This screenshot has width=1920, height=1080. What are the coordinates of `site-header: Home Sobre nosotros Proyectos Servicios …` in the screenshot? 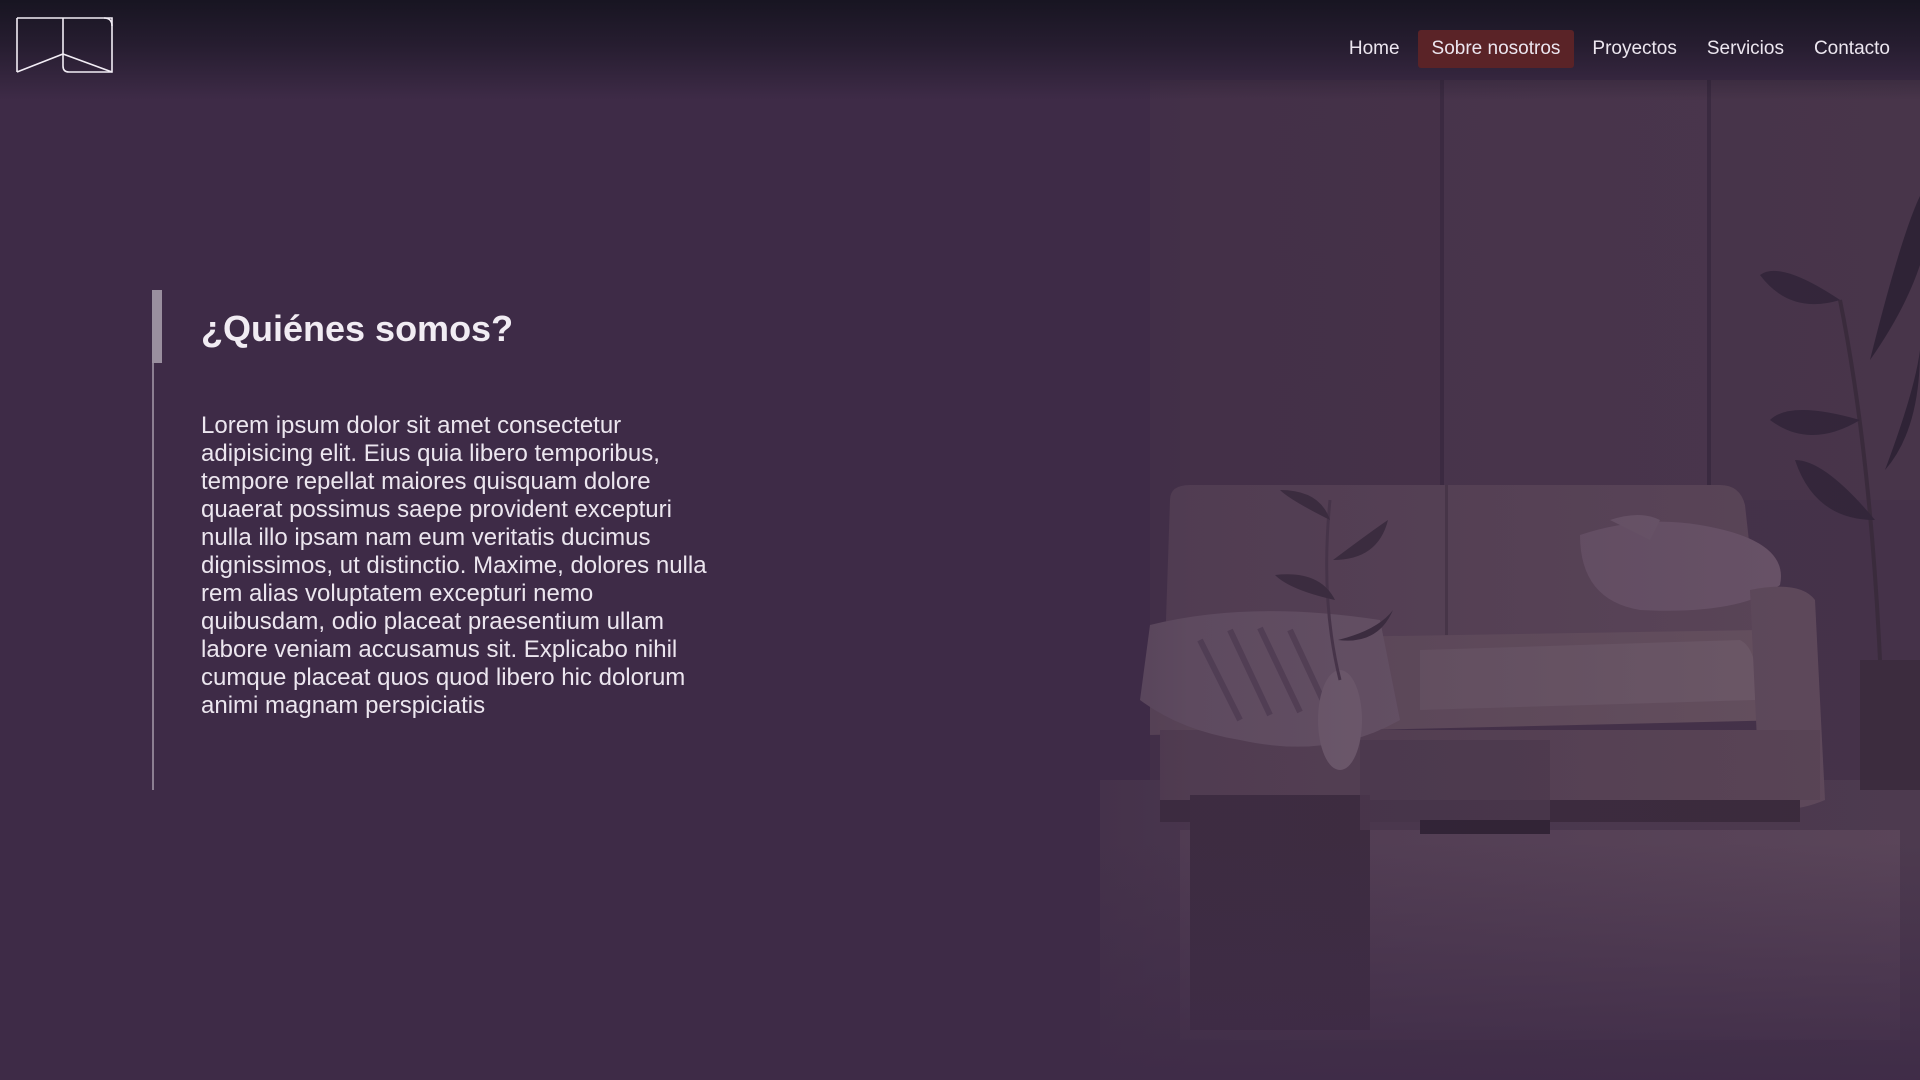 It's located at (960, 50).